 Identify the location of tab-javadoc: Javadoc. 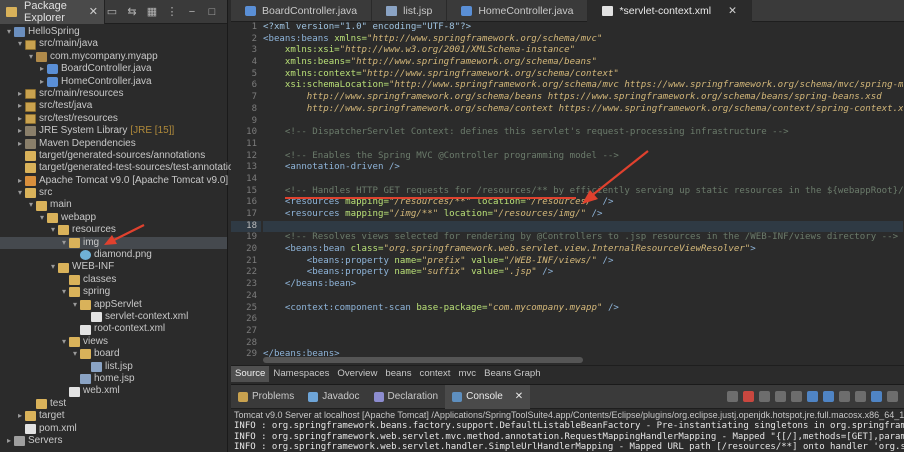
(333, 397).